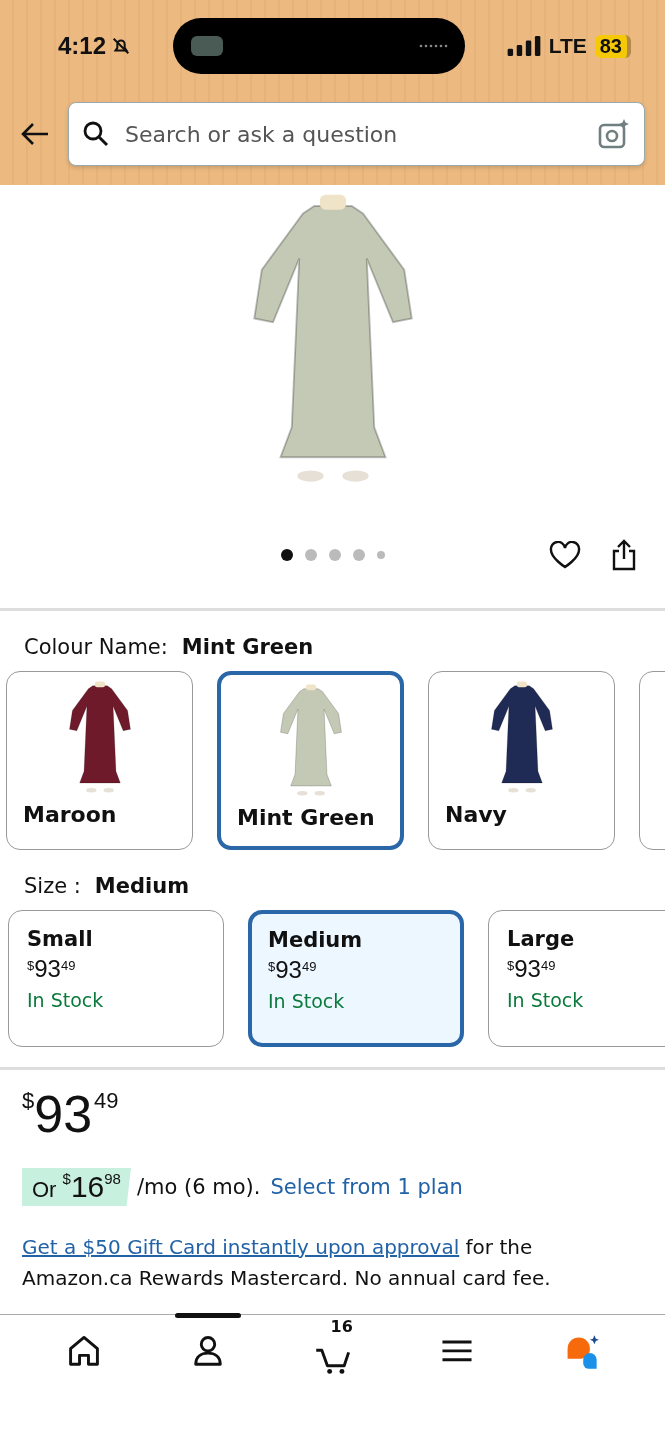 The height and width of the screenshot is (1440, 665). Describe the element at coordinates (96, 134) in the screenshot. I see `search-icon` at that location.